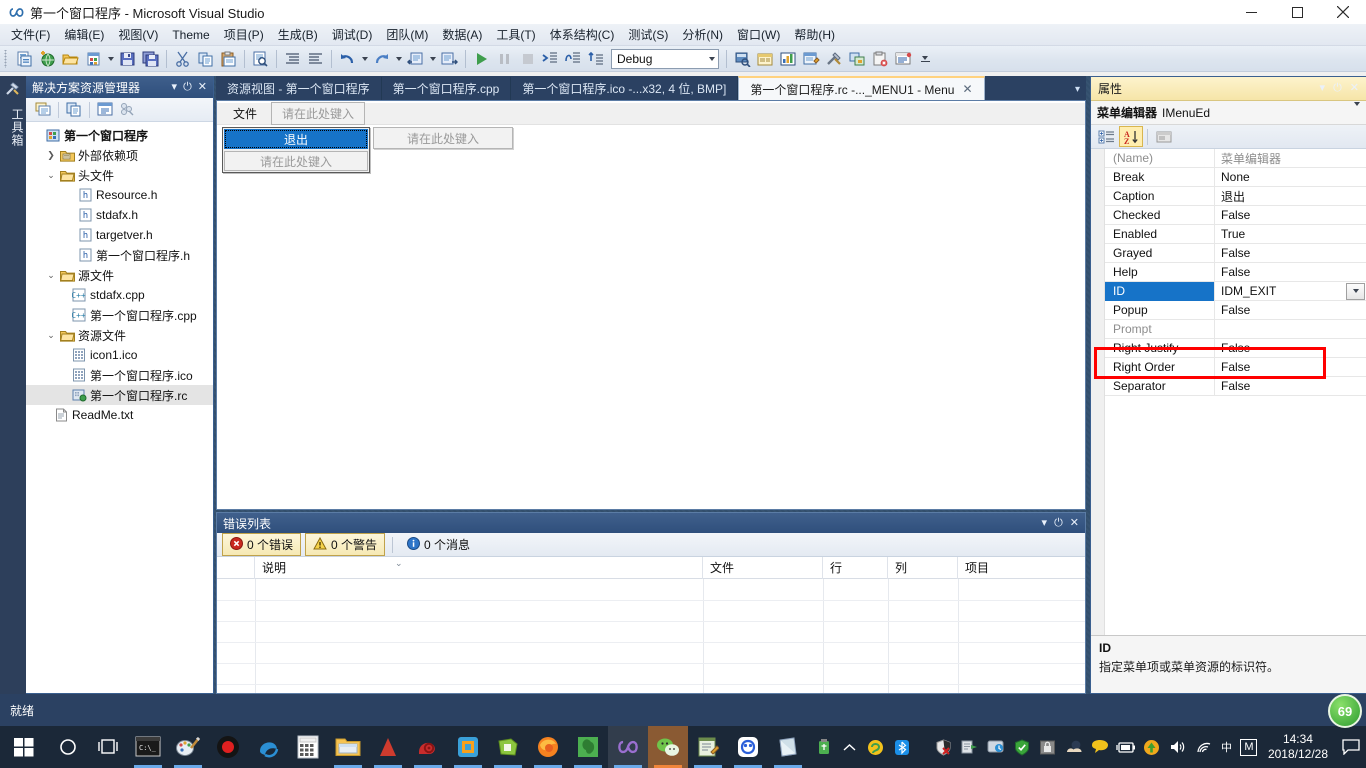  Describe the element at coordinates (1228, 272) in the screenshot. I see `property-row-help: Help False` at that location.